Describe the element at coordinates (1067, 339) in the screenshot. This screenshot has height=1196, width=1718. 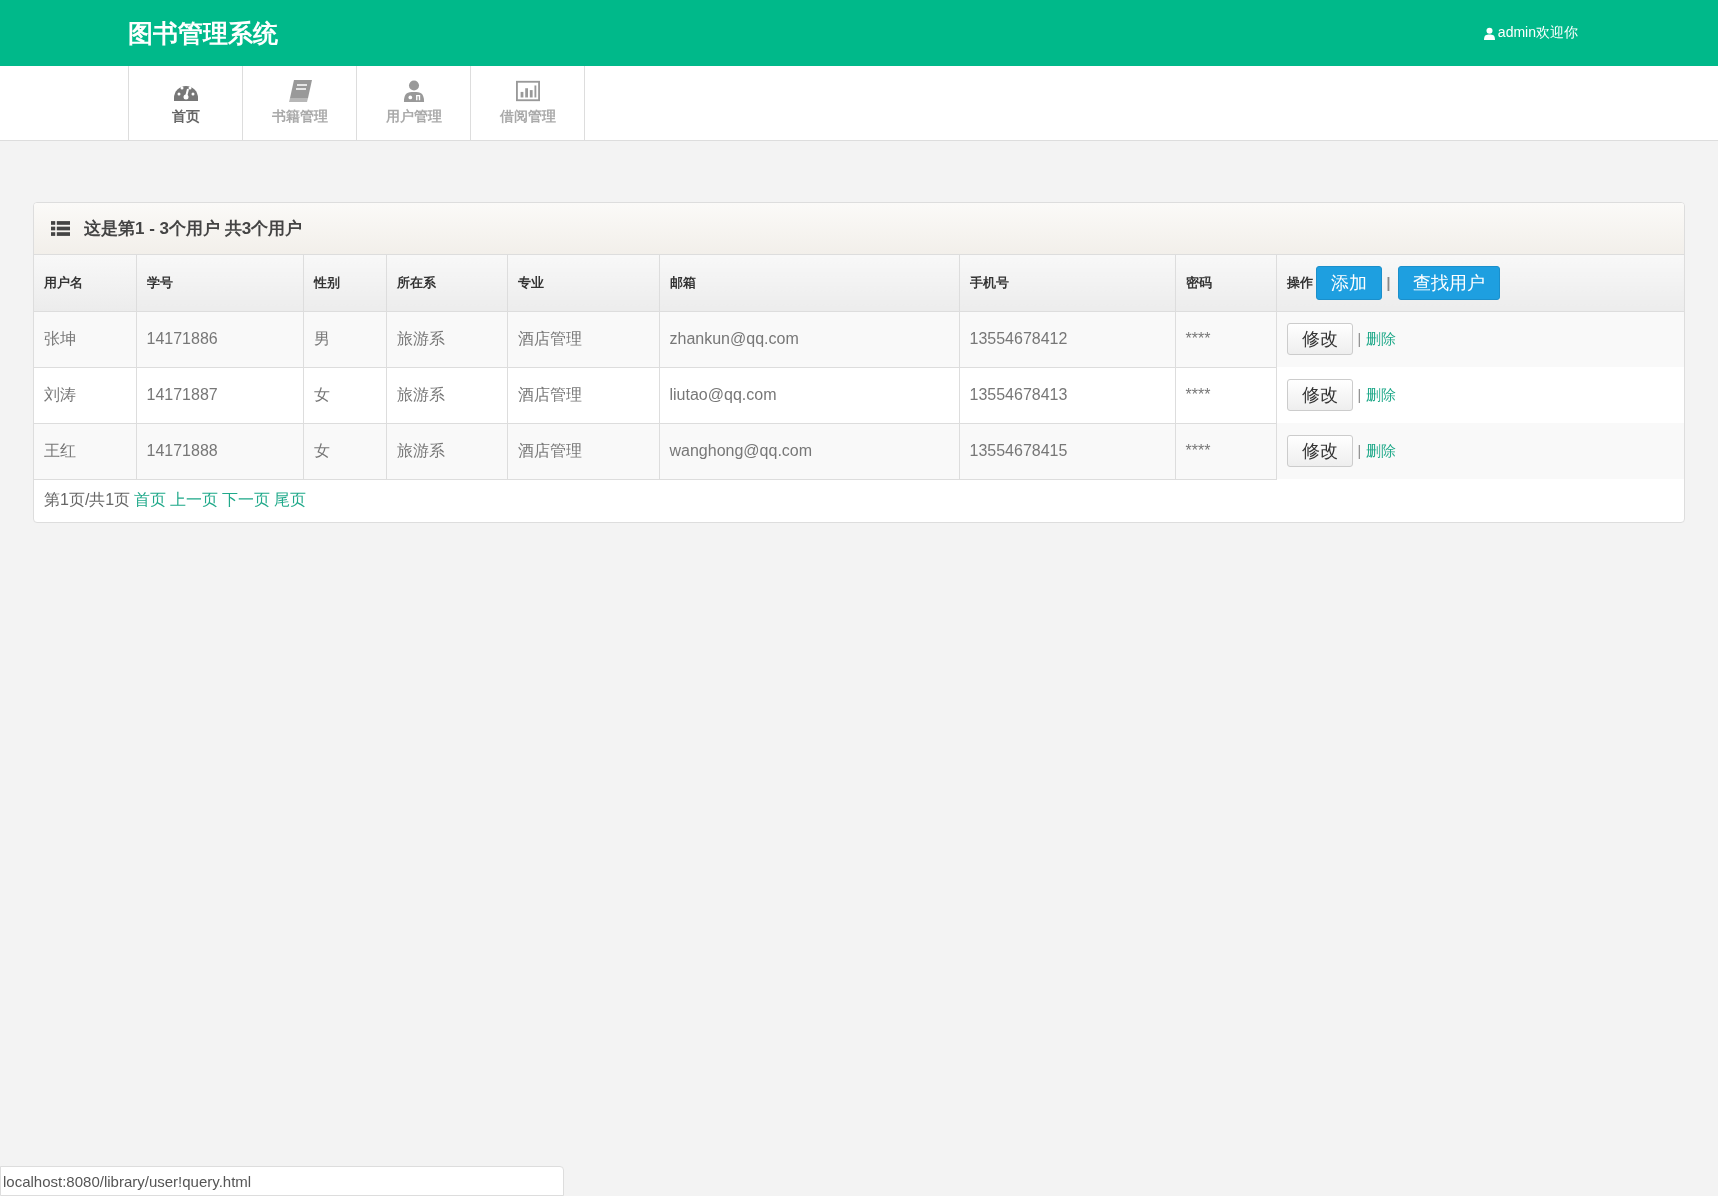
I see `table-cell: 13554678412` at that location.